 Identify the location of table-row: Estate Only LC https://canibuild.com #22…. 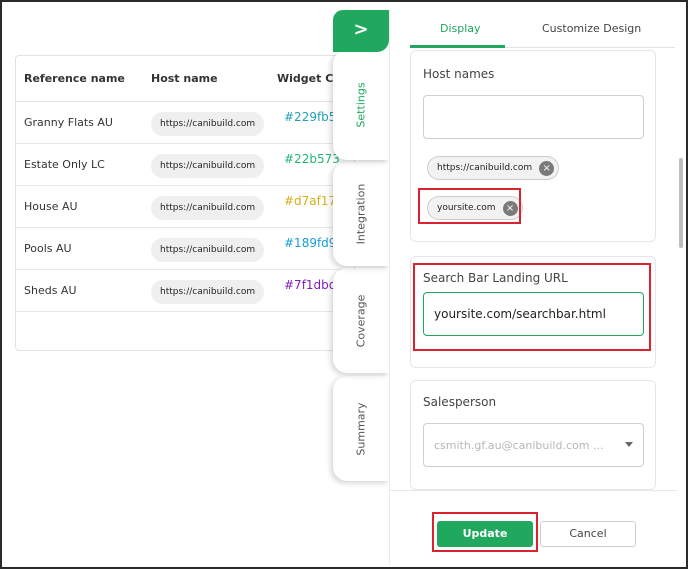
(185, 165).